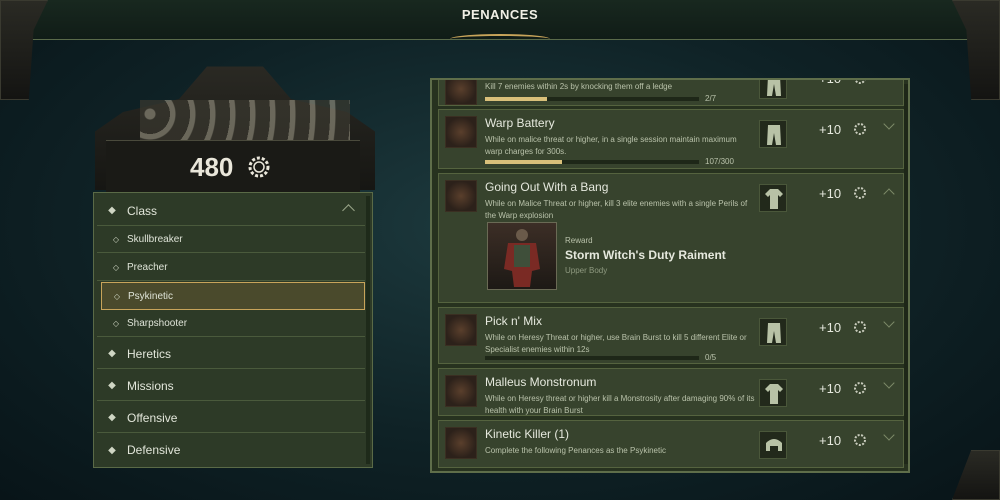  What do you see at coordinates (149, 353) in the screenshot?
I see `category-label: Heretics` at bounding box center [149, 353].